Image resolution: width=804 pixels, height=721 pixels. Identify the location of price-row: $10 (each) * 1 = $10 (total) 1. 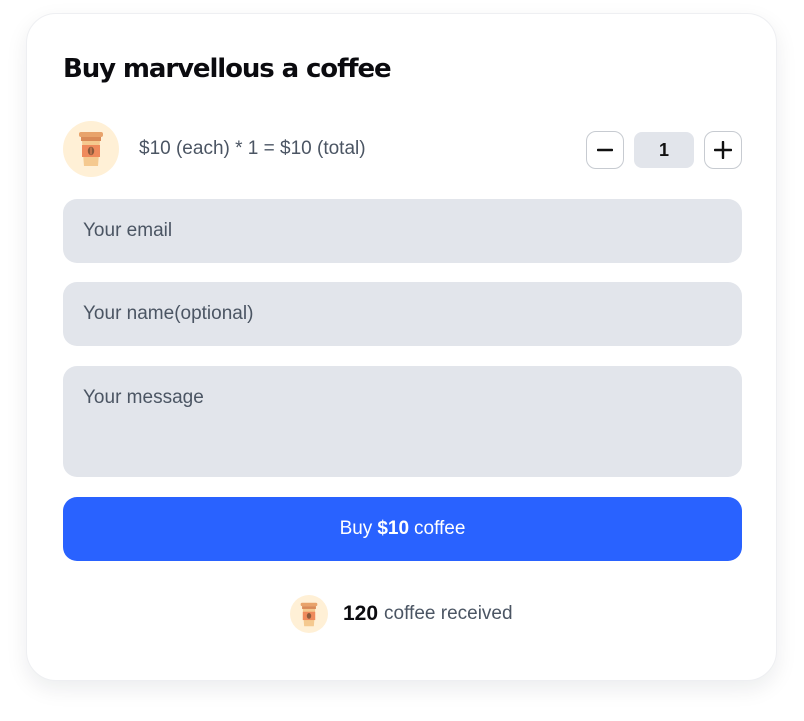
(402, 149).